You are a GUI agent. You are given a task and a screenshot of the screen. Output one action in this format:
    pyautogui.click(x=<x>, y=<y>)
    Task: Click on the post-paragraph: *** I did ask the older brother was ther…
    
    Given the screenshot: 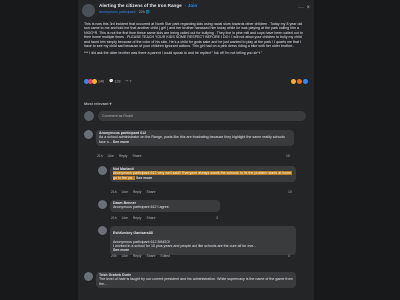 What is the action you would take?
    pyautogui.click(x=173, y=53)
    